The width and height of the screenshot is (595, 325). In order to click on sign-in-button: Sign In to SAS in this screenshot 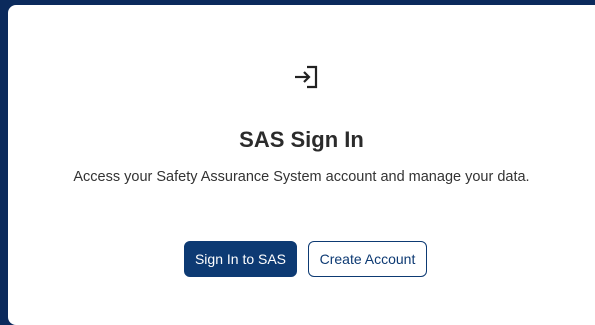, I will do `click(240, 259)`.